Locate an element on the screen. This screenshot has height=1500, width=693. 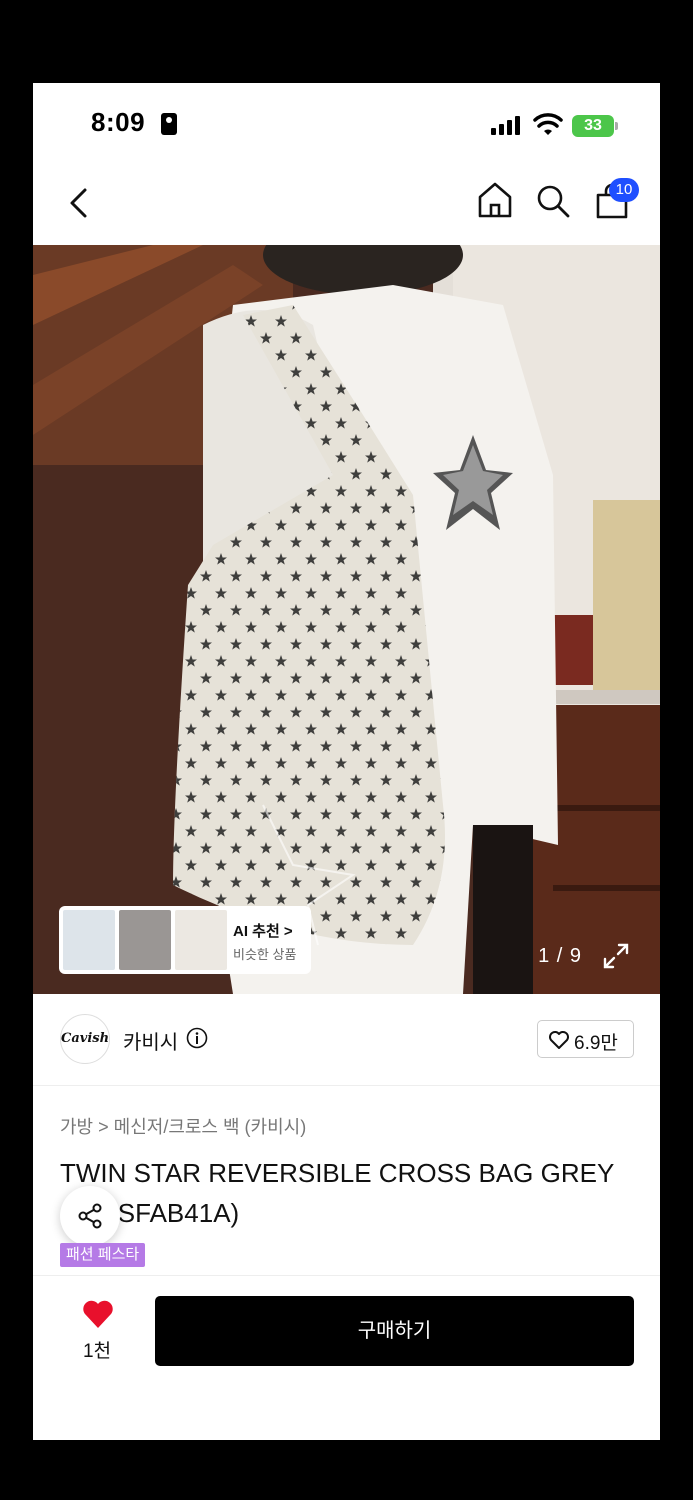
id-card-icon is located at coordinates (169, 124).